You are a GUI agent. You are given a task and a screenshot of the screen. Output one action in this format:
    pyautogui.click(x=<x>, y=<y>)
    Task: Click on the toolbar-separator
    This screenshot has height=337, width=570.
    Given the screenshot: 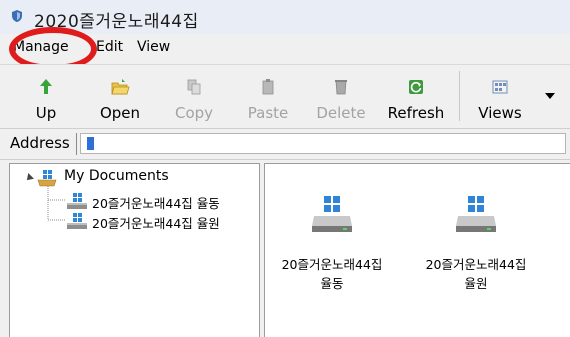 What is the action you would take?
    pyautogui.click(x=459, y=96)
    